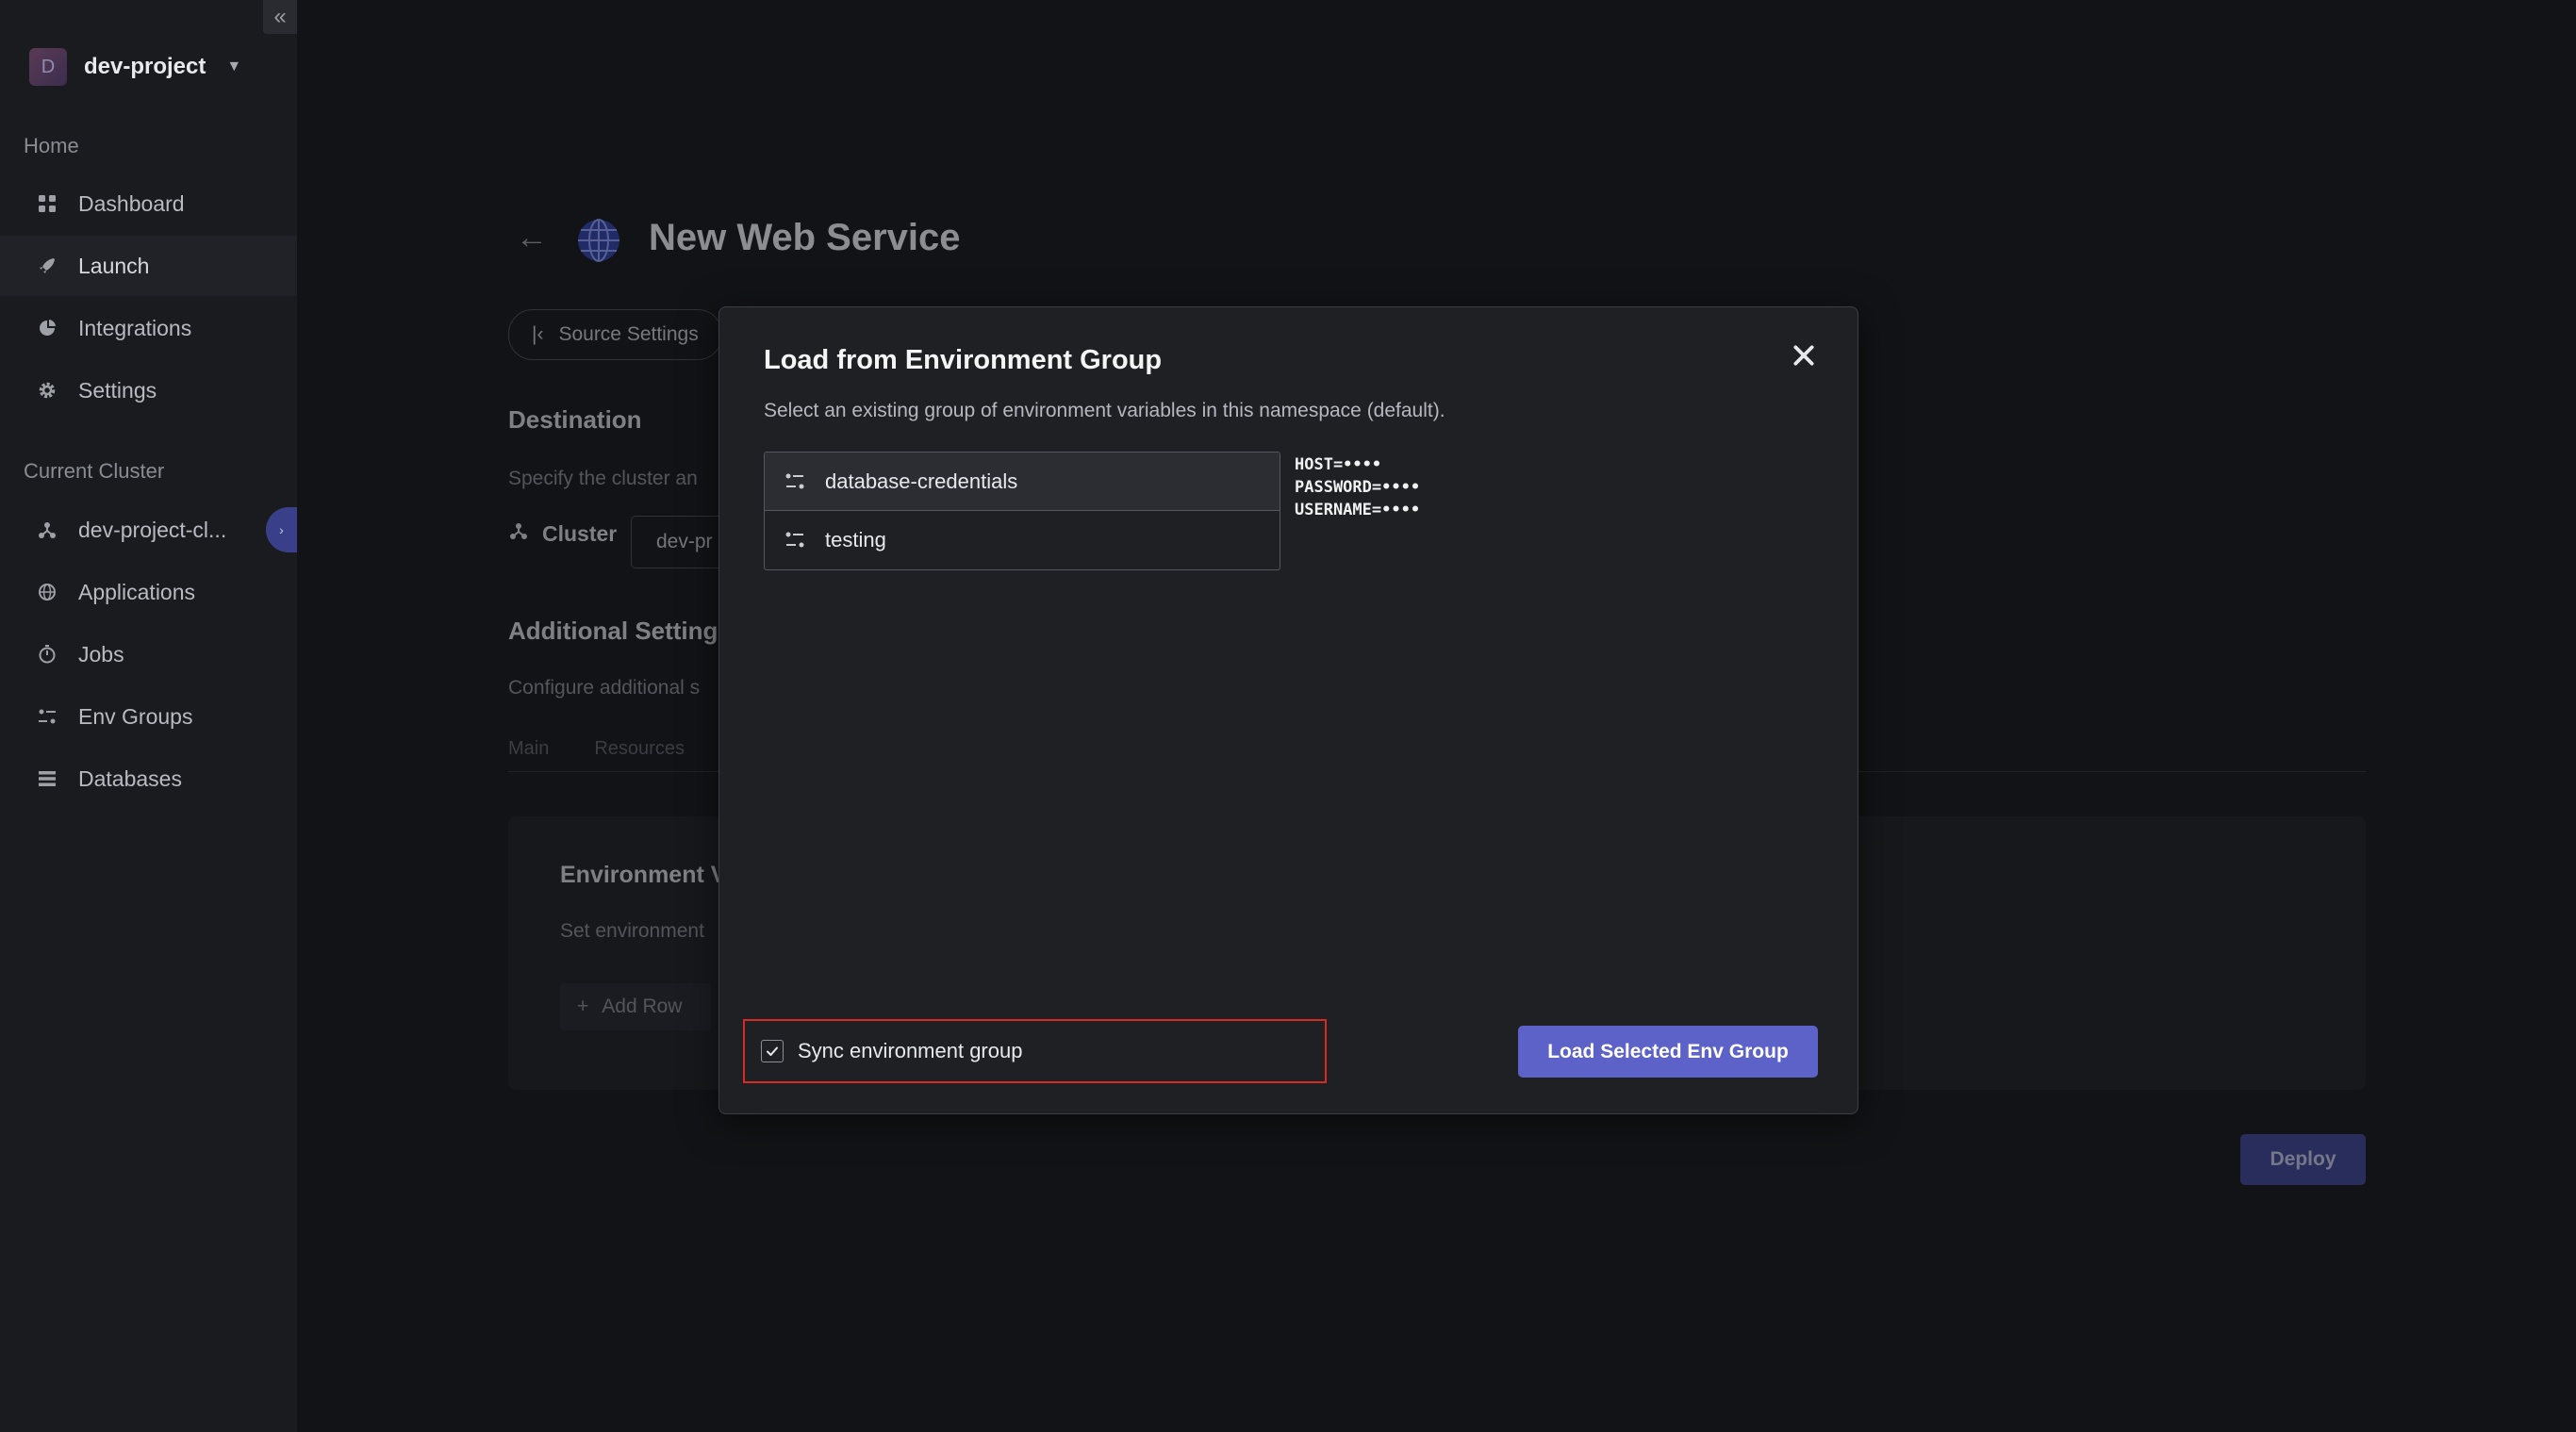 The image size is (2576, 1432). I want to click on env-group-name: testing, so click(855, 539).